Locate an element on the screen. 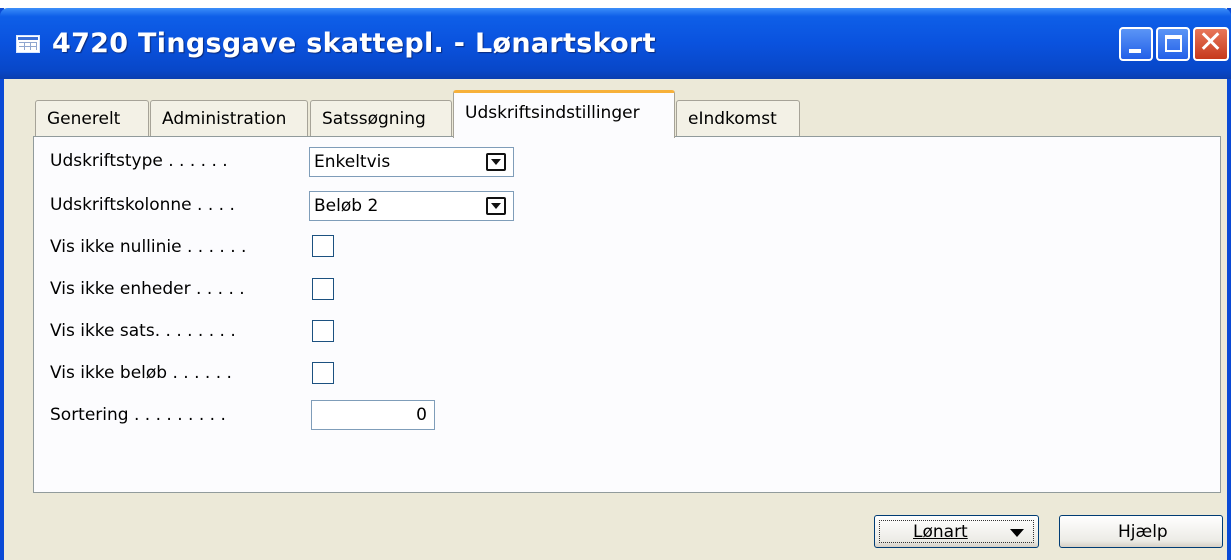 The height and width of the screenshot is (560, 1231). hjaelp-button: Hjælp is located at coordinates (1141, 531).